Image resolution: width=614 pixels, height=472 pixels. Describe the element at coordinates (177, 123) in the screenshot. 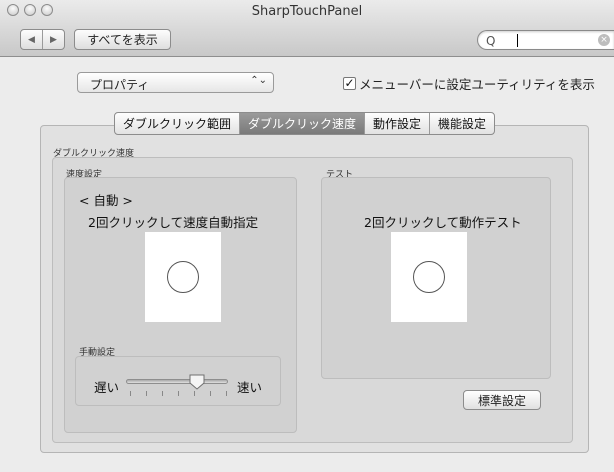

I see `tab-double-click-range: ダブルクリック範囲` at that location.